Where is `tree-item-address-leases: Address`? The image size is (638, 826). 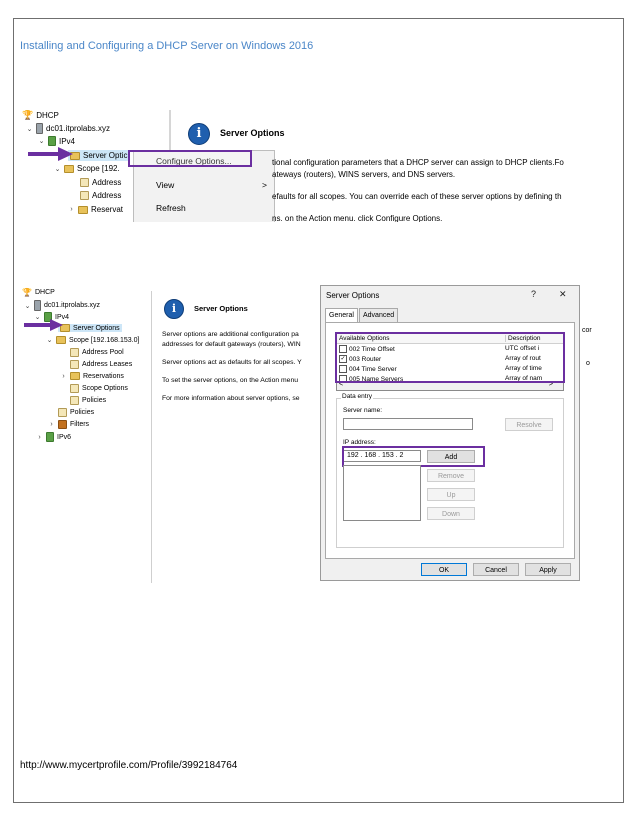
tree-item-address-leases: Address is located at coordinates (100, 195).